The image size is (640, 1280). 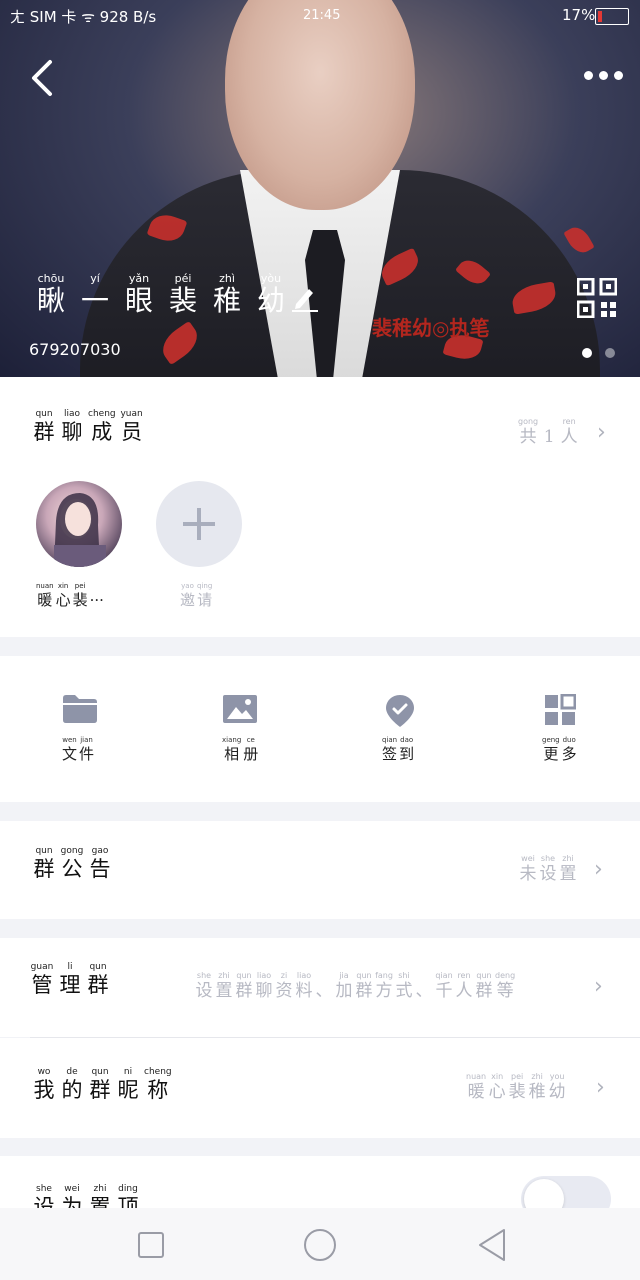 What do you see at coordinates (240, 732) in the screenshot?
I see `tool-image: xiang 相 ce 册` at bounding box center [240, 732].